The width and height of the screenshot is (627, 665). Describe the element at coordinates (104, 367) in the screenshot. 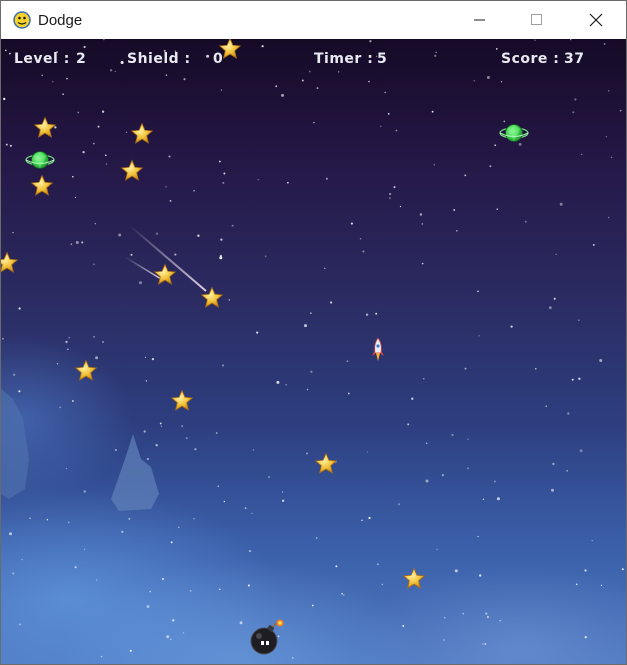

I see `meteor-streaks` at that location.